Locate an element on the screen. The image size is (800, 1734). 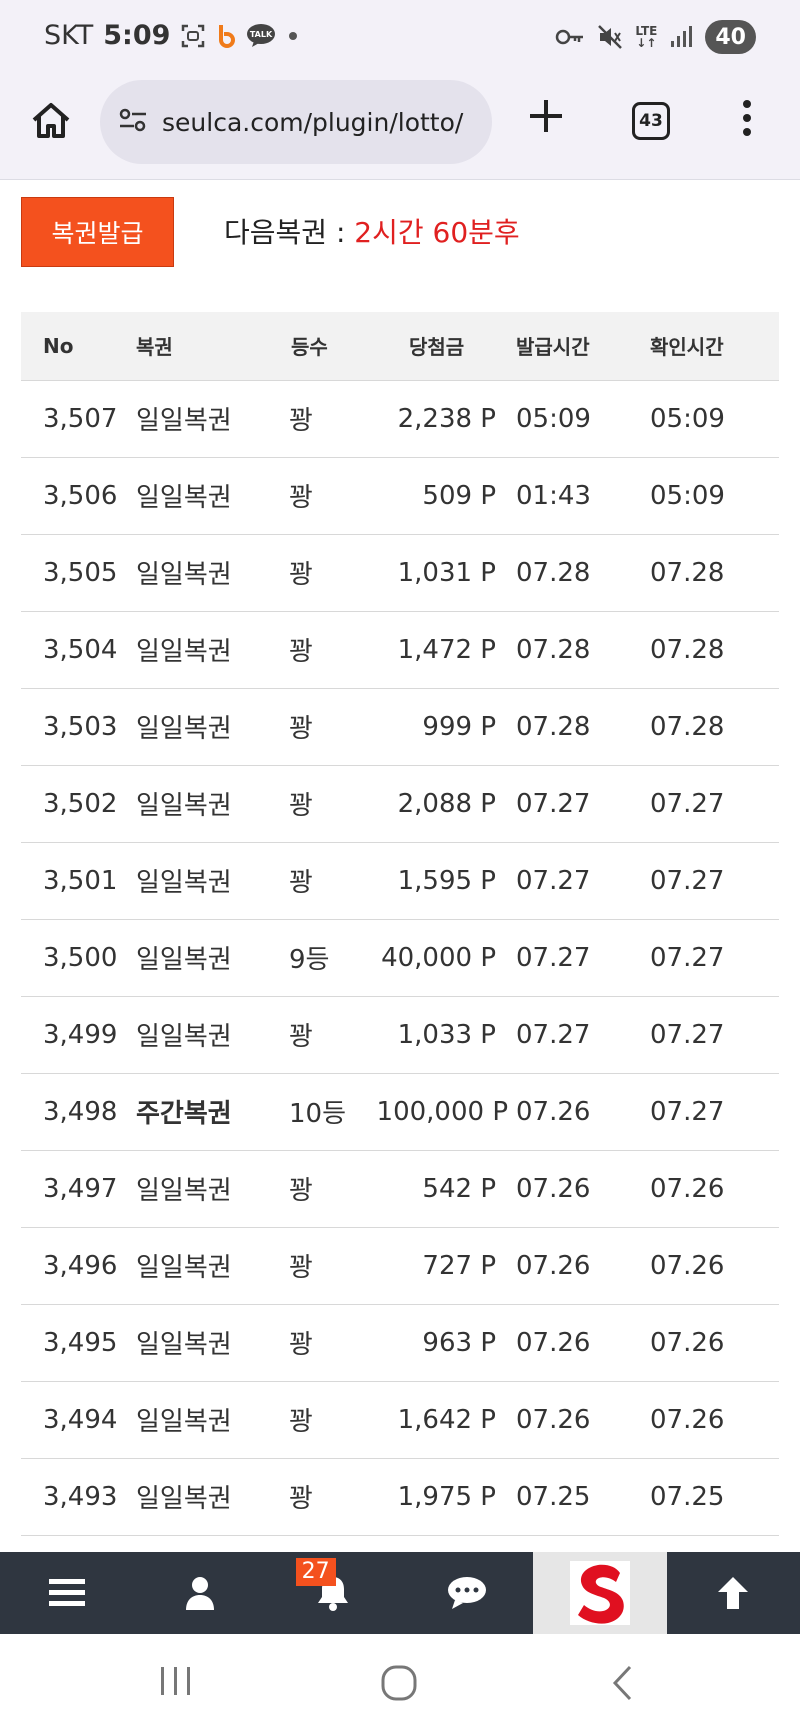
cell-prize: 727 P is located at coordinates (441, 1266).